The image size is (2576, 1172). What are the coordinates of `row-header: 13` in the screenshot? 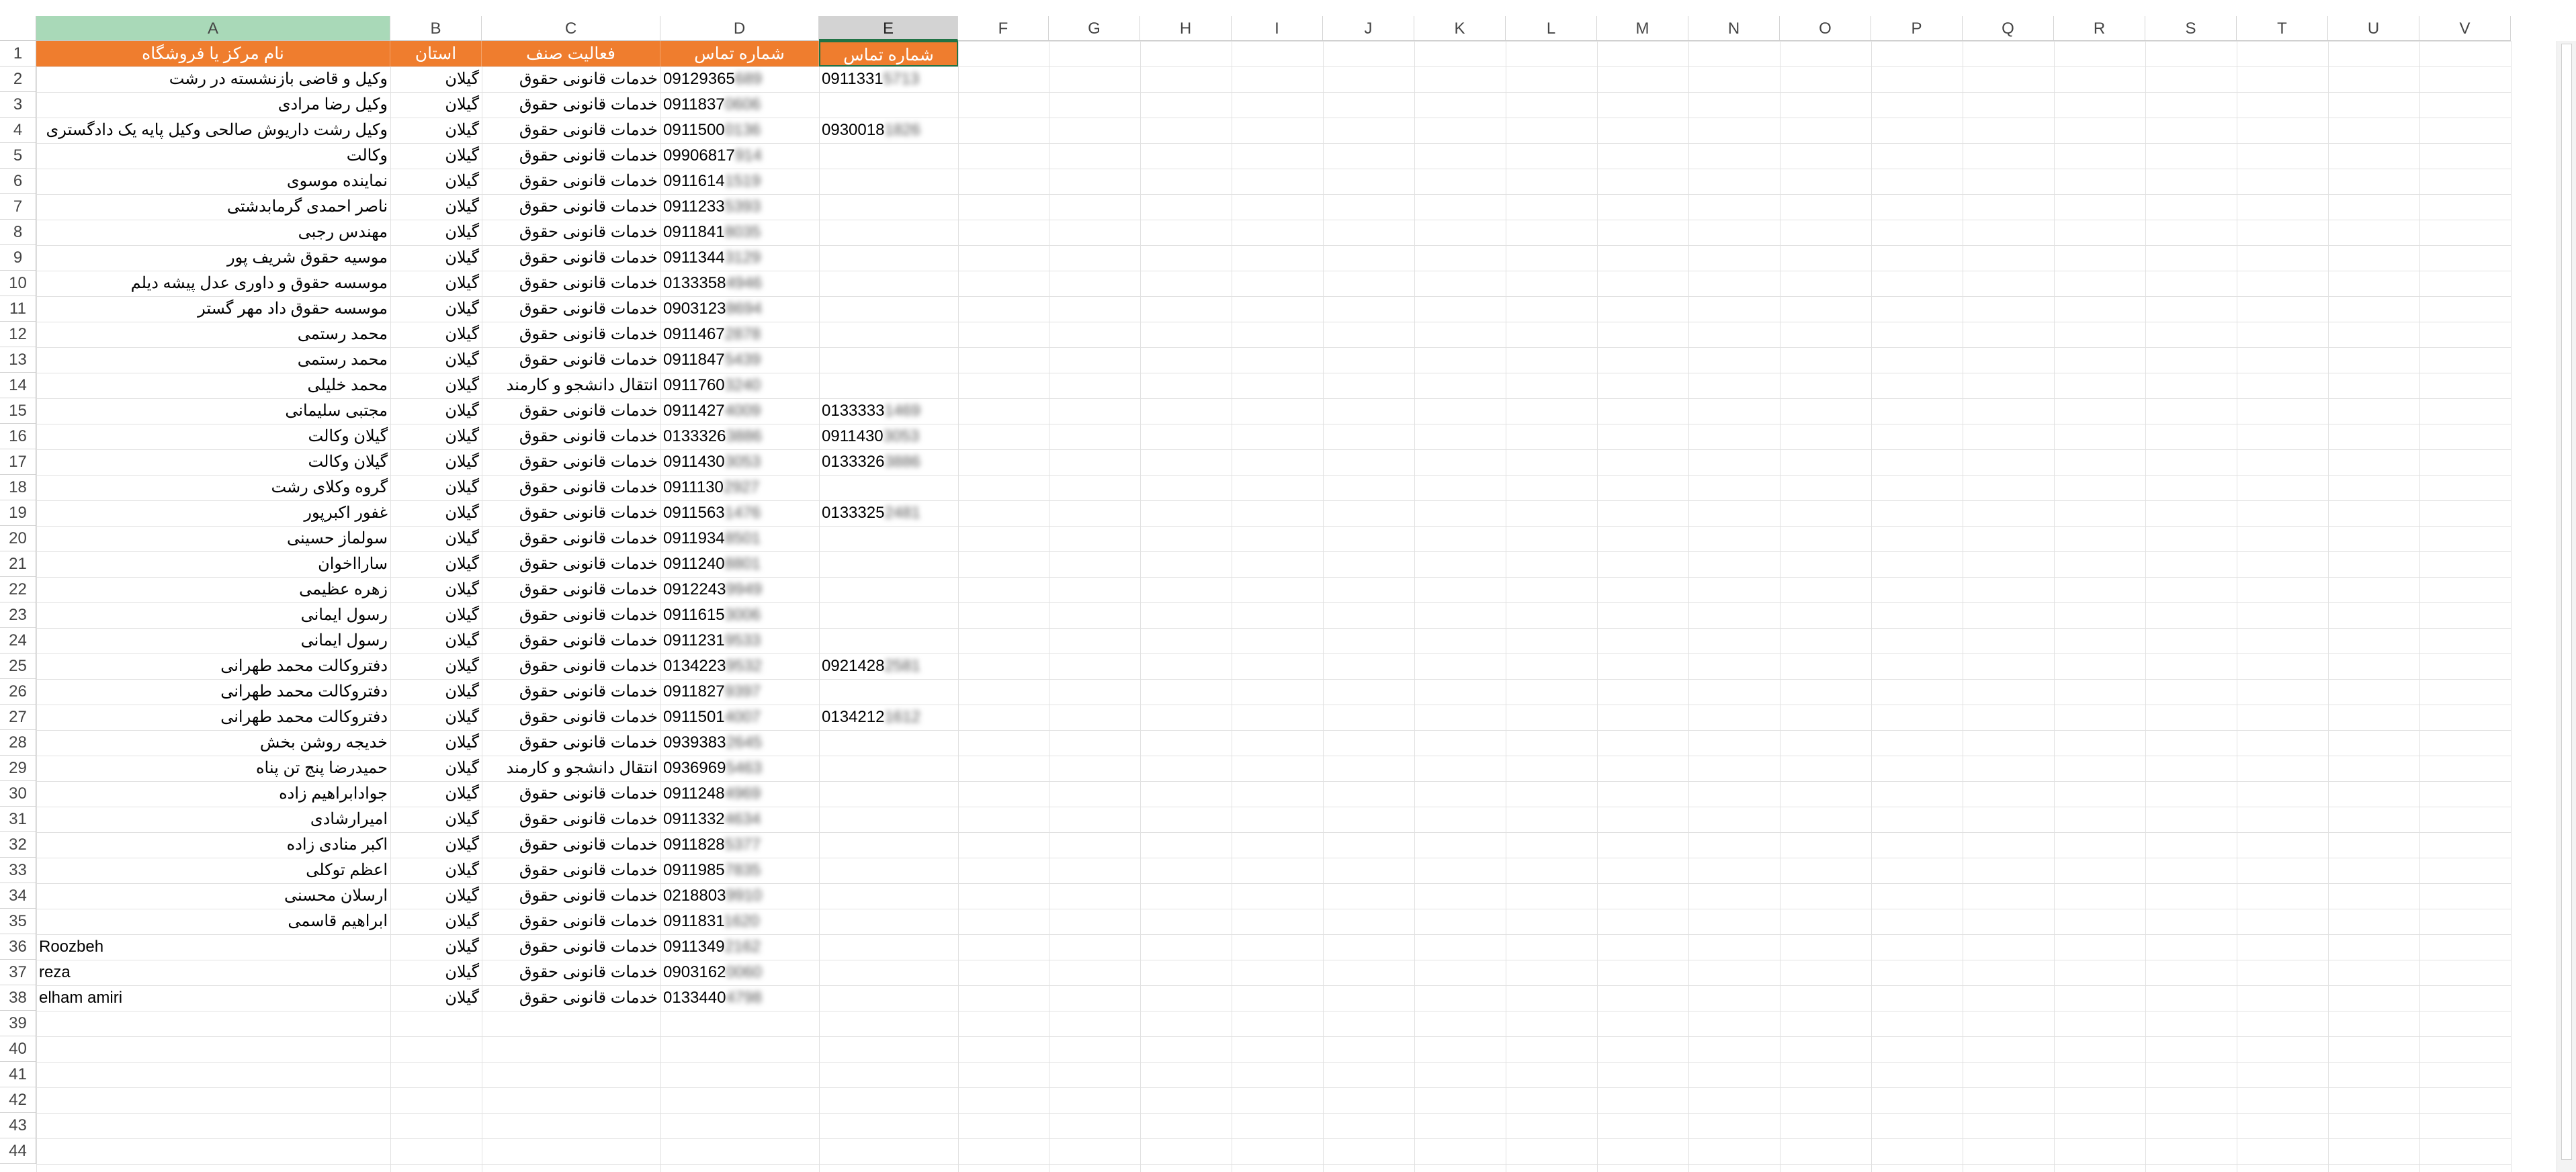 It's located at (18, 360).